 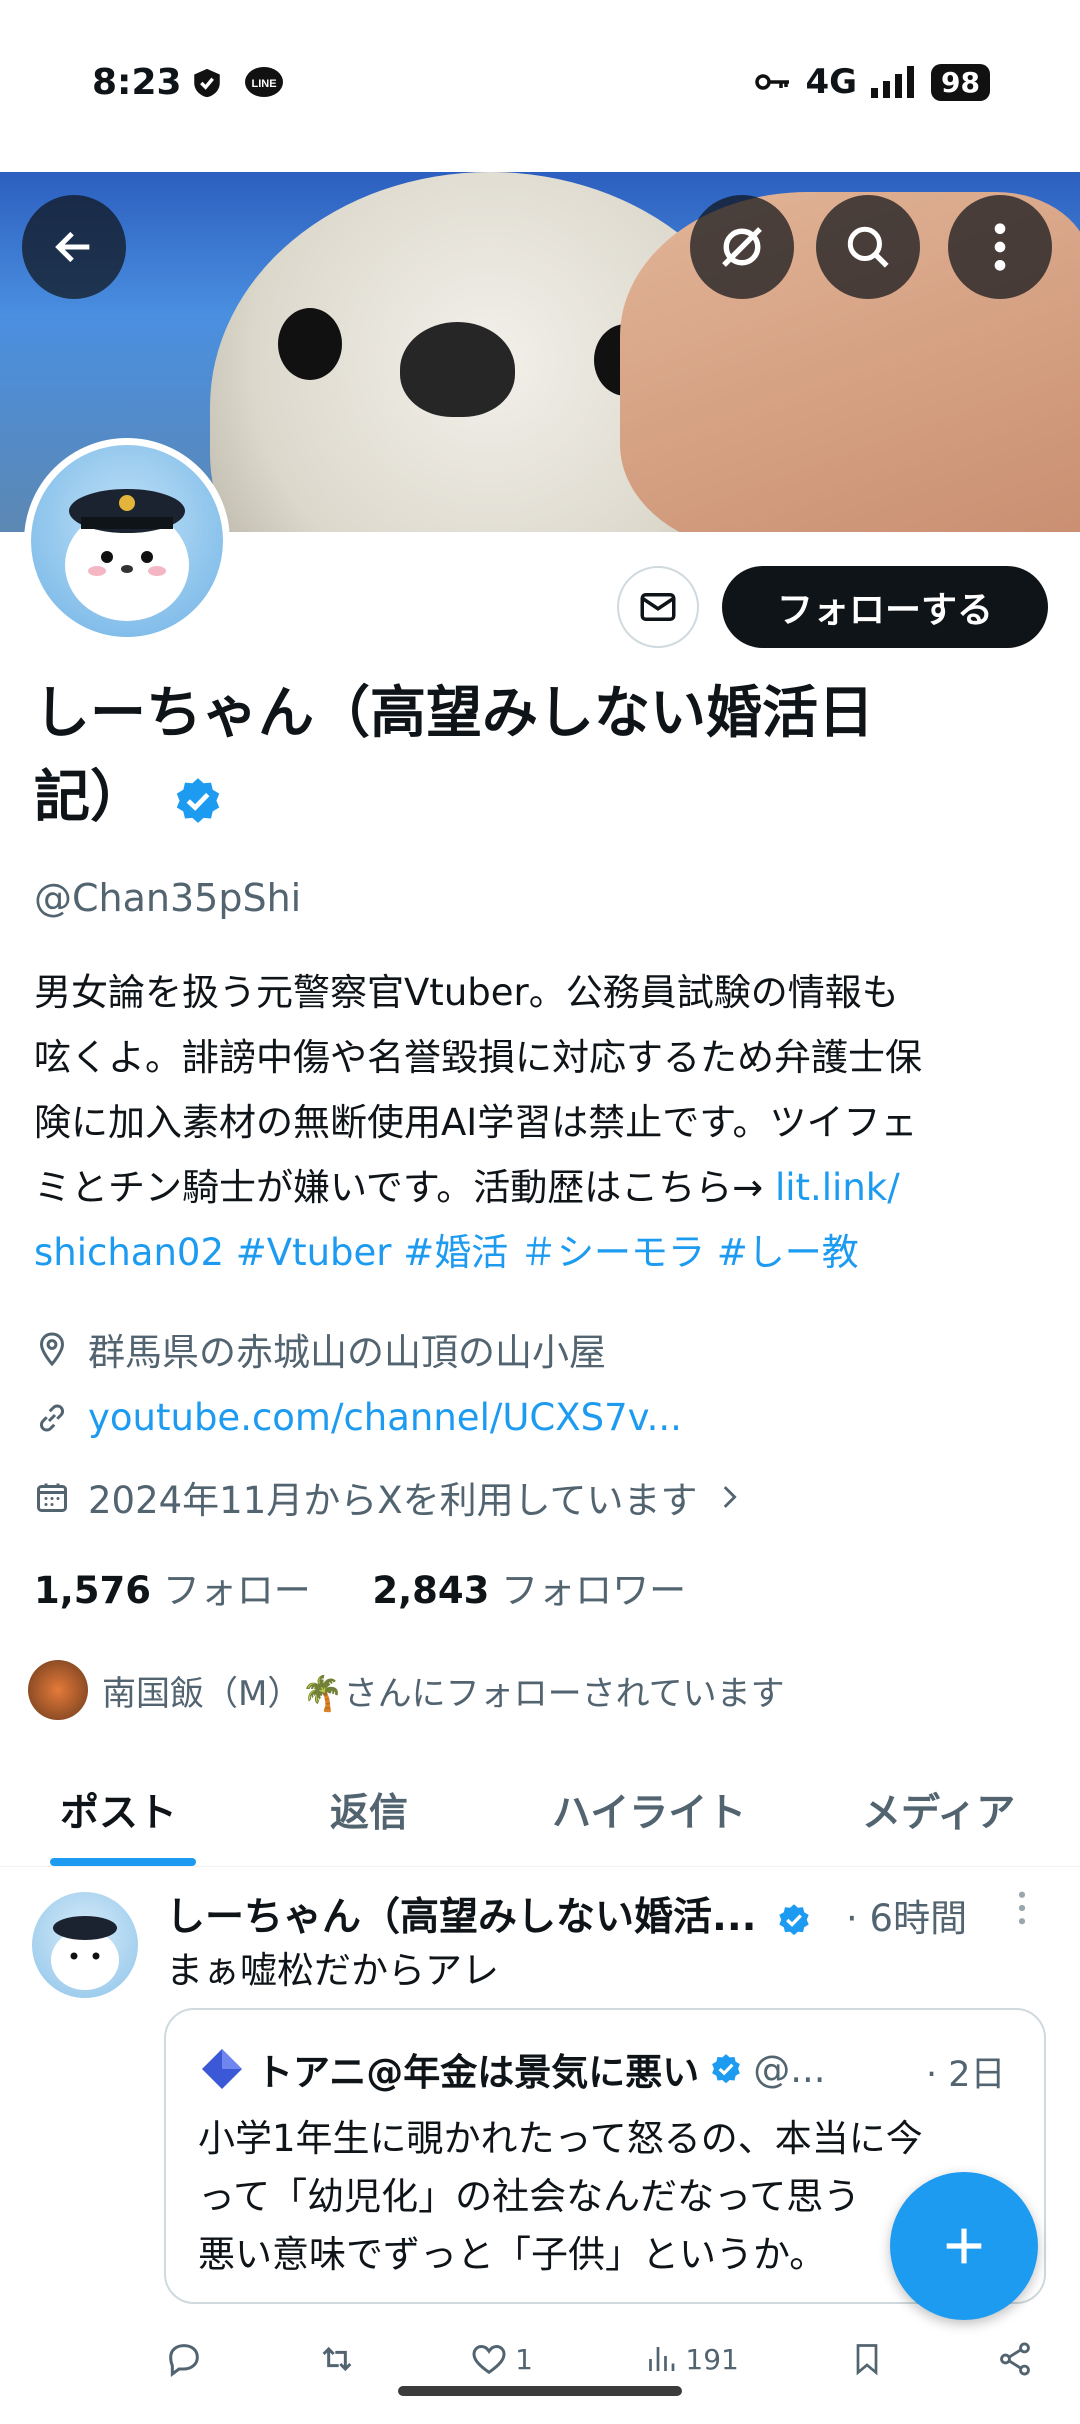 What do you see at coordinates (960, 82) in the screenshot?
I see `battery-indicator: 98` at bounding box center [960, 82].